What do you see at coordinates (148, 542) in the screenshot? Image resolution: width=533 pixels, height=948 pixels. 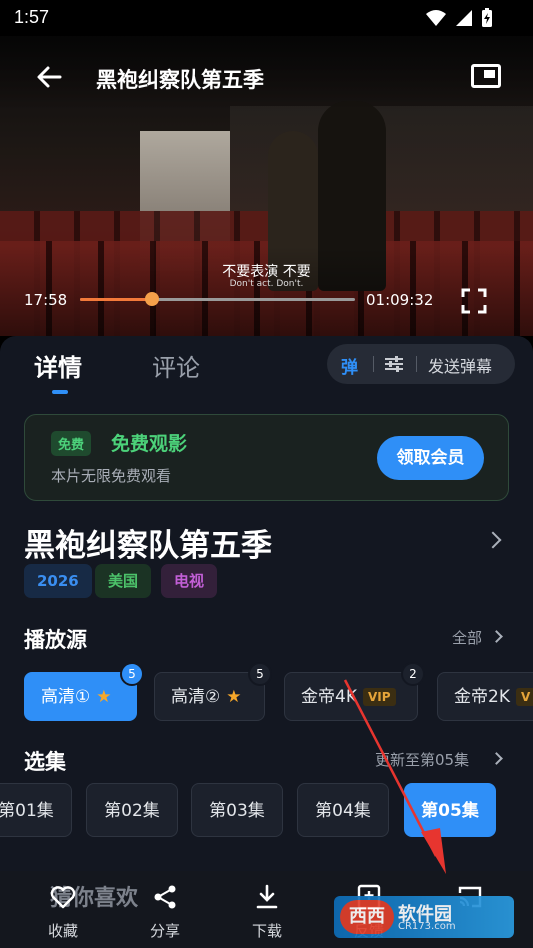 I see `show-title: 黑袍纠察队第五季` at bounding box center [148, 542].